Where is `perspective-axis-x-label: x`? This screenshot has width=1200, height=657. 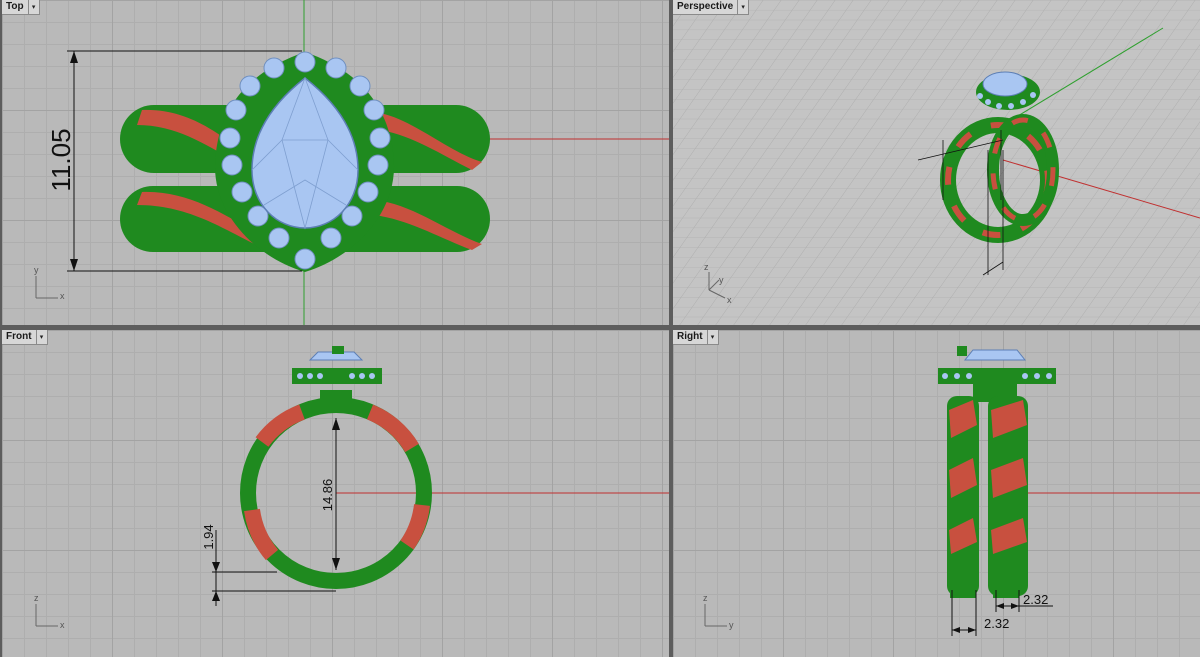
perspective-axis-x-label: x is located at coordinates (729, 300).